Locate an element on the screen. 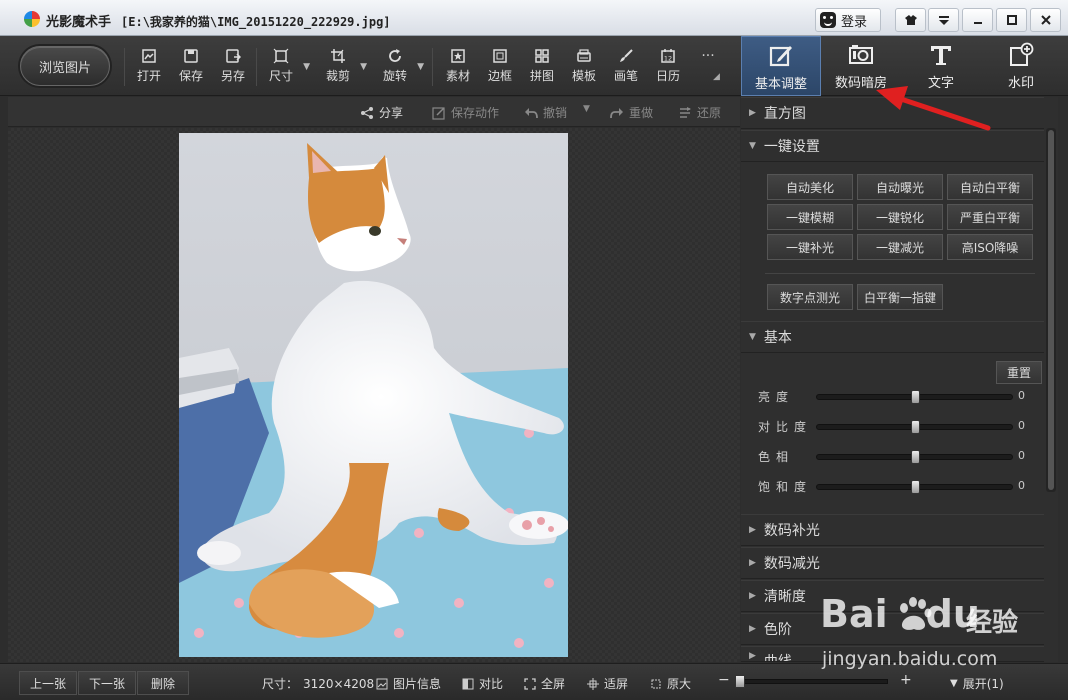  maximize-button is located at coordinates (1011, 20).